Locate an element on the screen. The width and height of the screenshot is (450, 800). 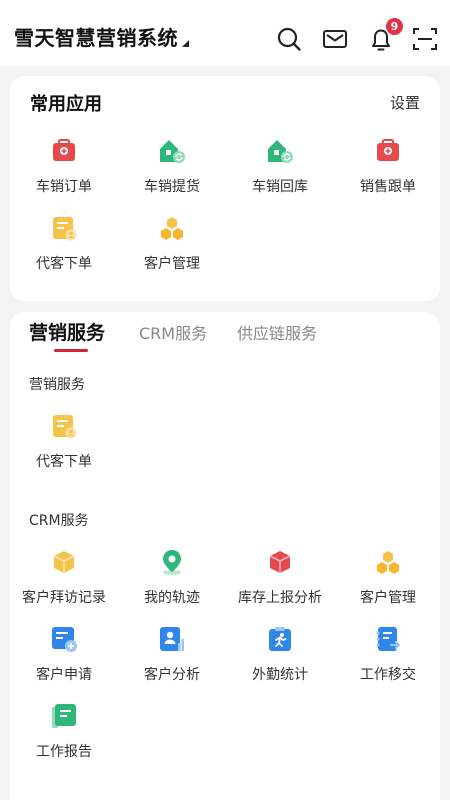
blue-person-chart-icon is located at coordinates (172, 639).